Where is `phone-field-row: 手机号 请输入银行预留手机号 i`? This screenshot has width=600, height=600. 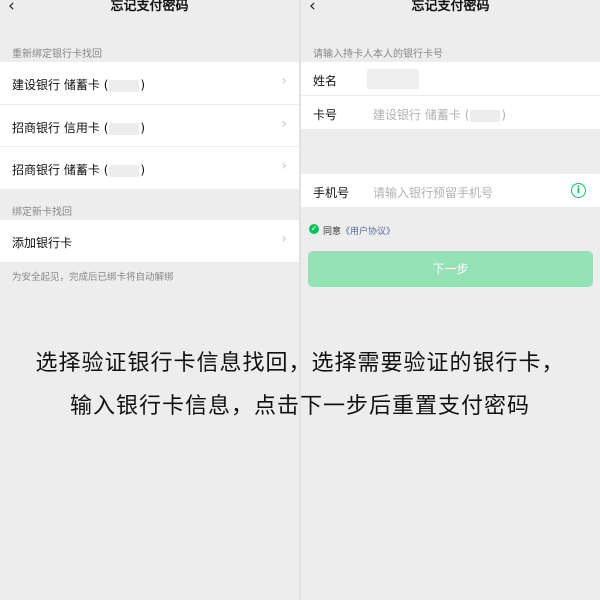
phone-field-row: 手机号 请输入银行预留手机号 i is located at coordinates (450, 190).